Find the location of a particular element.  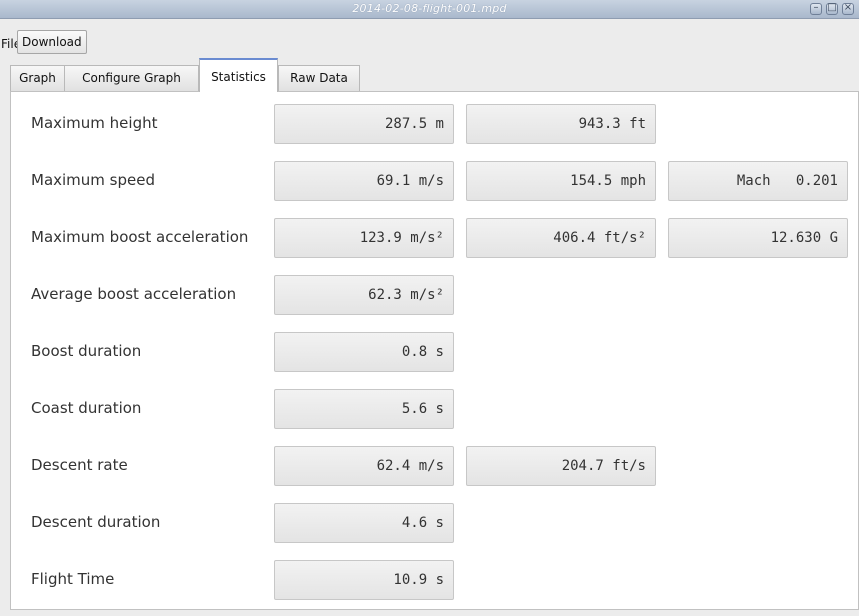

stat-label: Maximum speed is located at coordinates (93, 180).